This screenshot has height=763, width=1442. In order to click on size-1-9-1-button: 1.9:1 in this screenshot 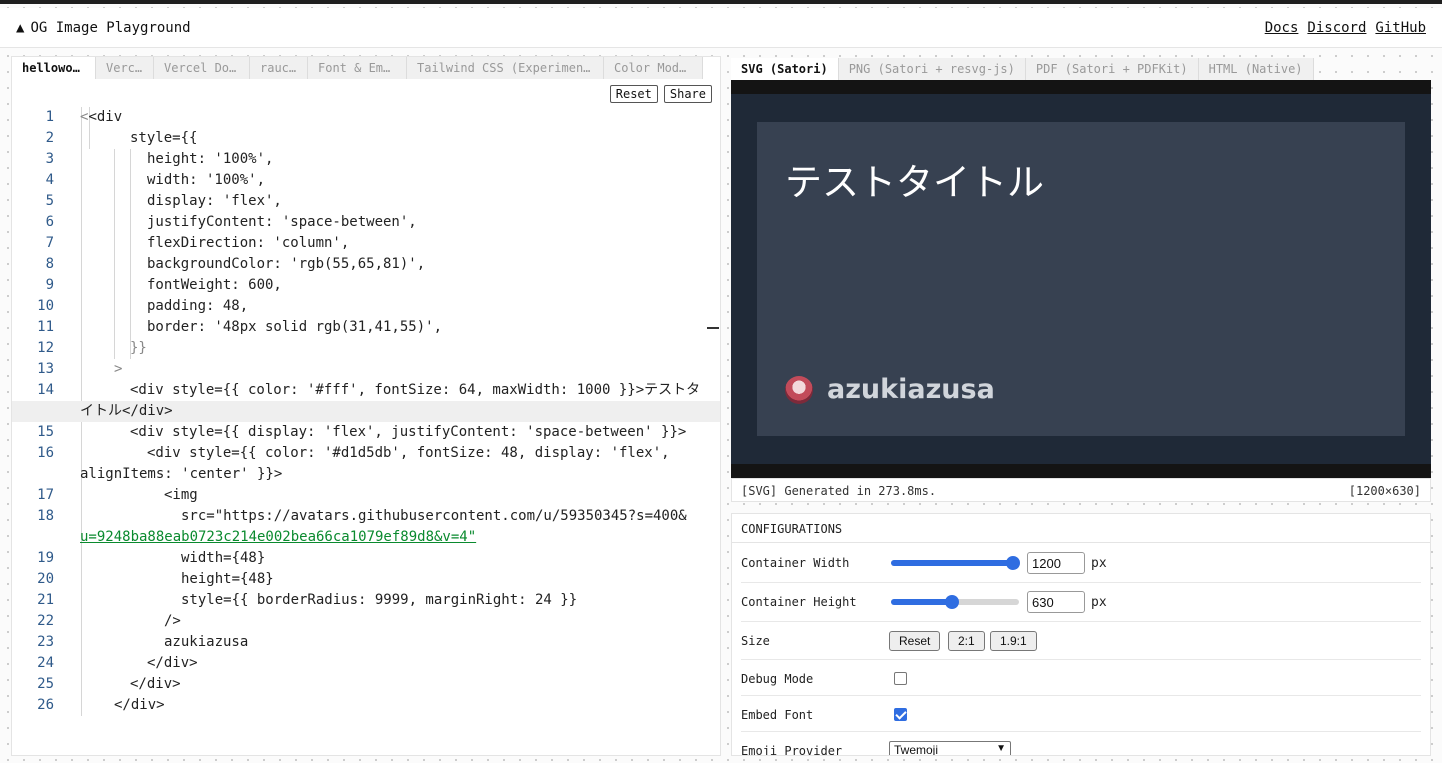, I will do `click(1013, 641)`.